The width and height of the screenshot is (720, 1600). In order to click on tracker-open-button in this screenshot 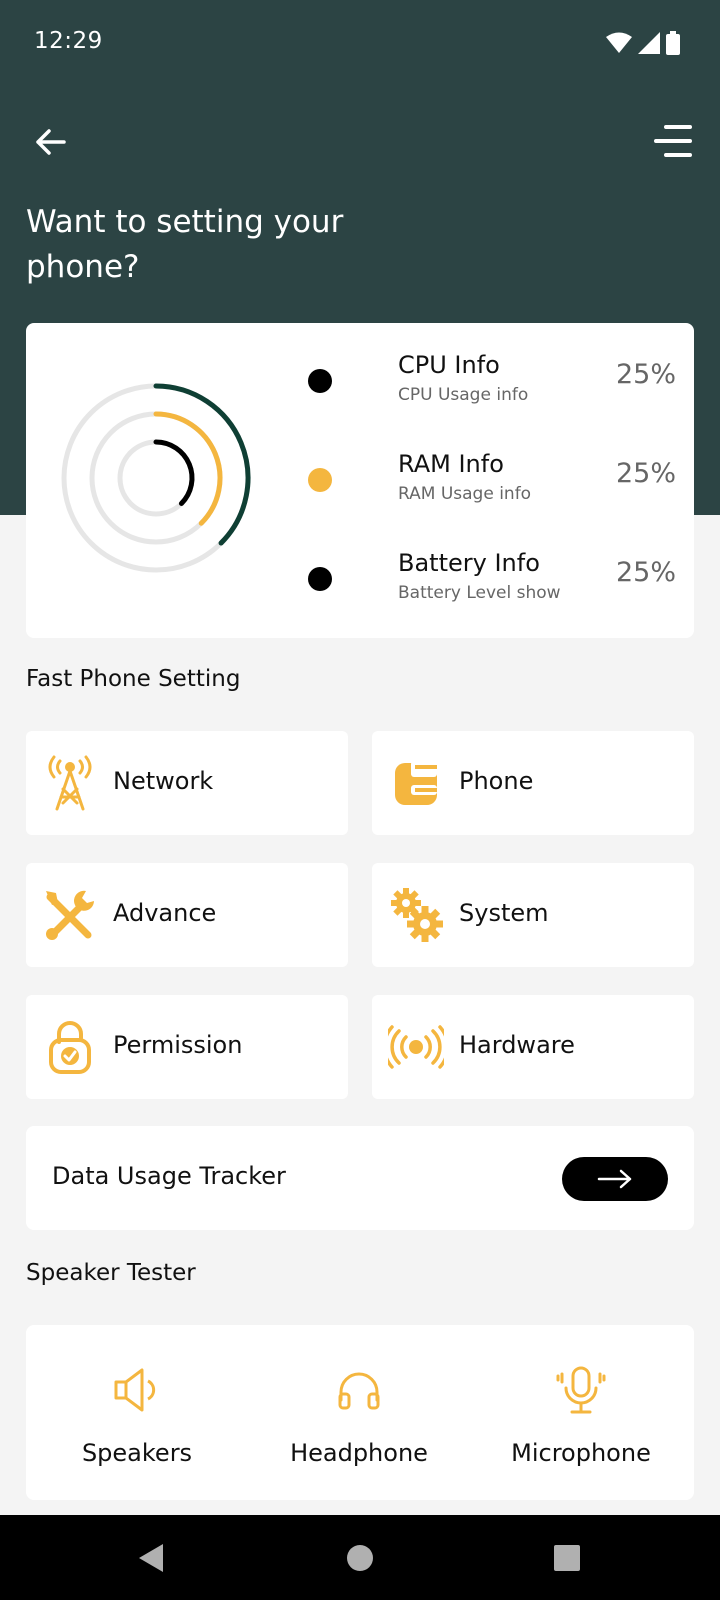, I will do `click(615, 1179)`.